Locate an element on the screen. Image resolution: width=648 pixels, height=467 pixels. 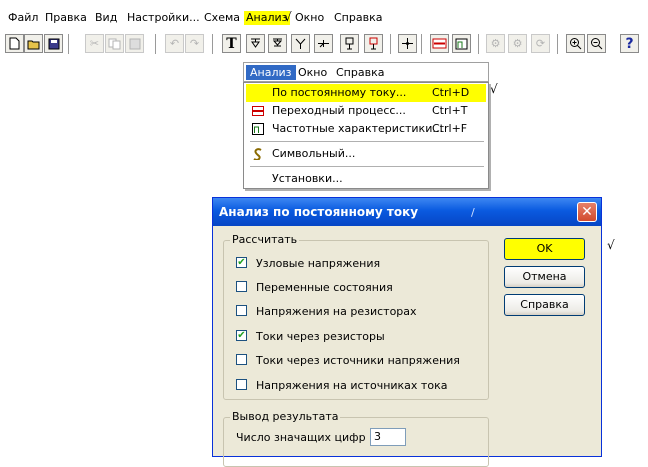
menu-analysis: Анализ is located at coordinates (267, 18).